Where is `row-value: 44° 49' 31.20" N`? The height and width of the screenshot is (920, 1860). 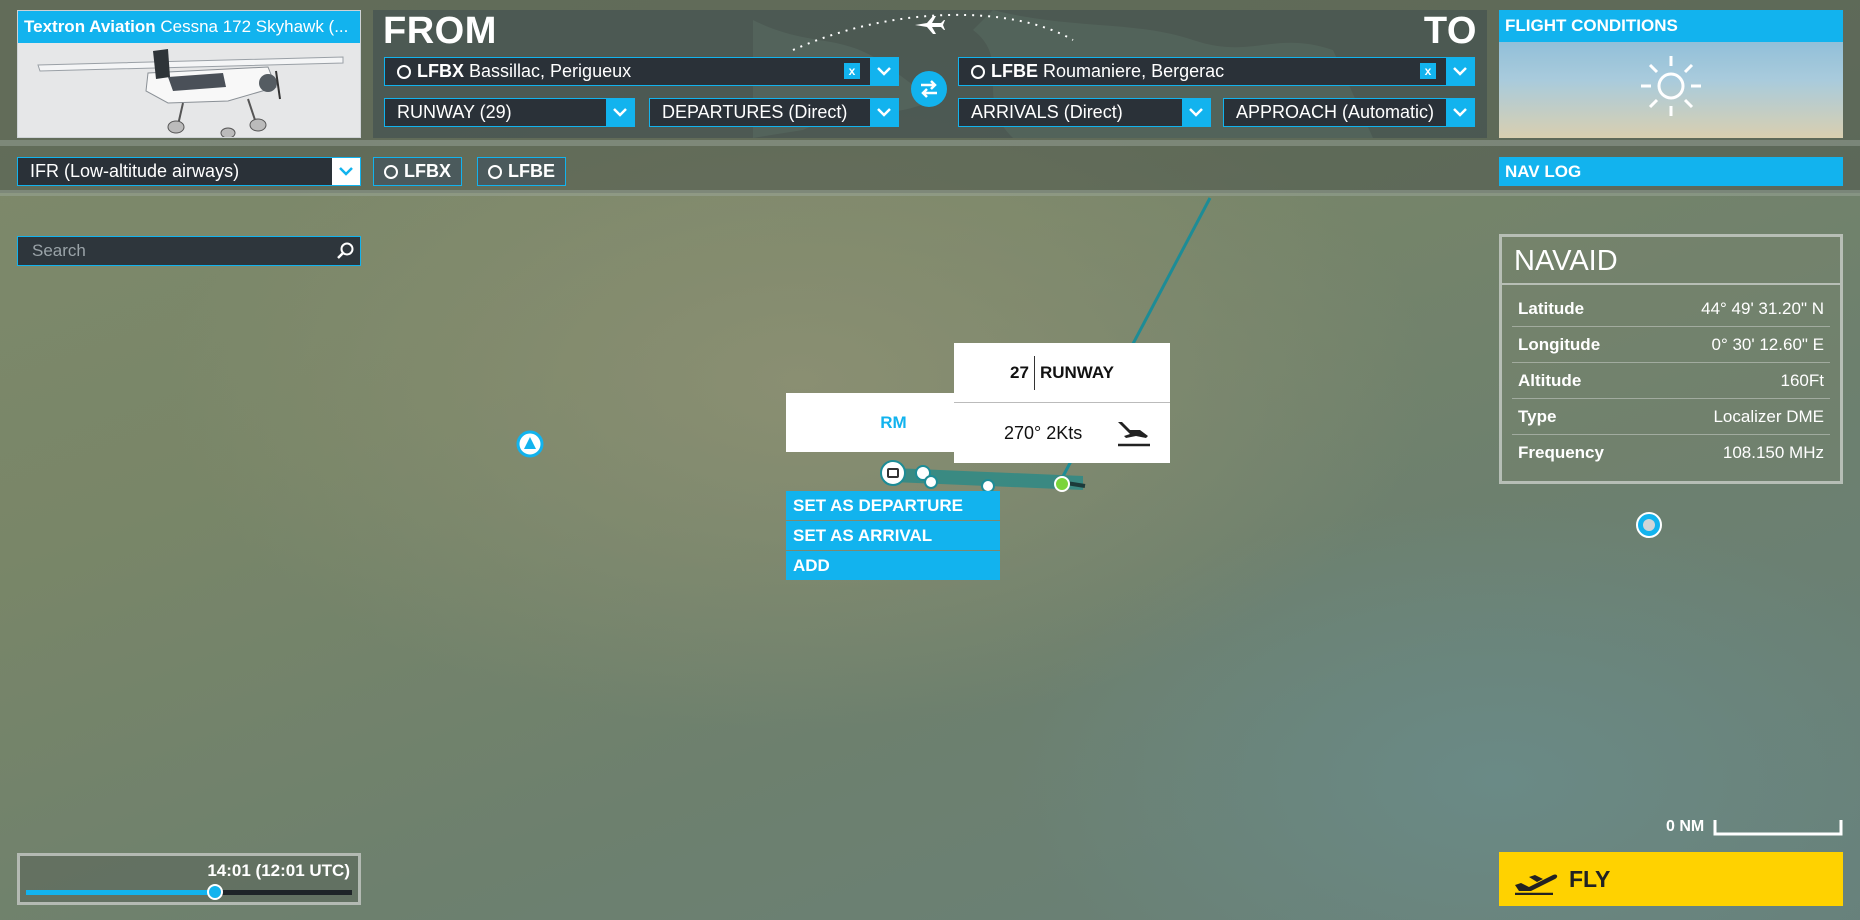
row-value: 44° 49' 31.20" N is located at coordinates (1762, 308).